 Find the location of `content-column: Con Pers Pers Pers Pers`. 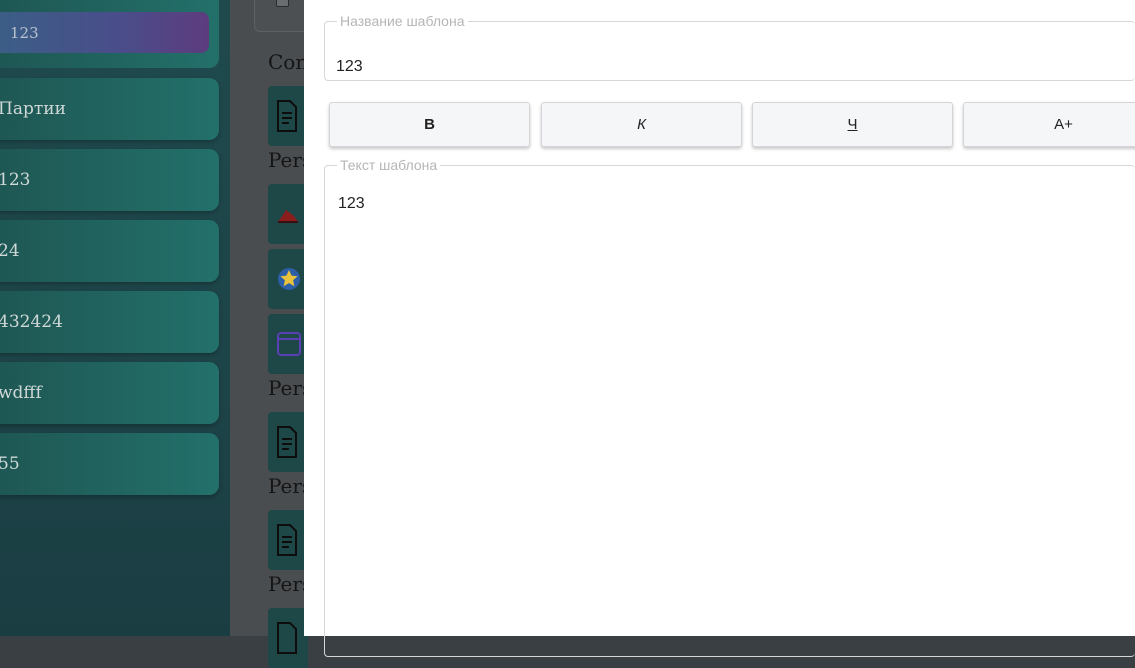

content-column: Con Pers Pers Pers Pers is located at coordinates (273, 334).